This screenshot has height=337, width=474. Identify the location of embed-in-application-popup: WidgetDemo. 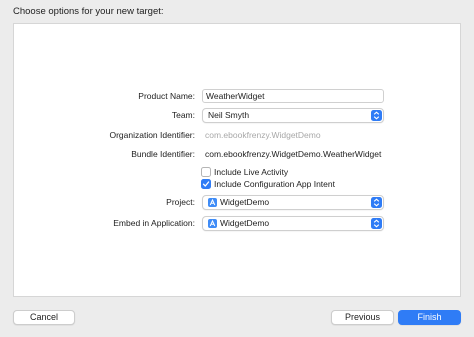
(293, 223).